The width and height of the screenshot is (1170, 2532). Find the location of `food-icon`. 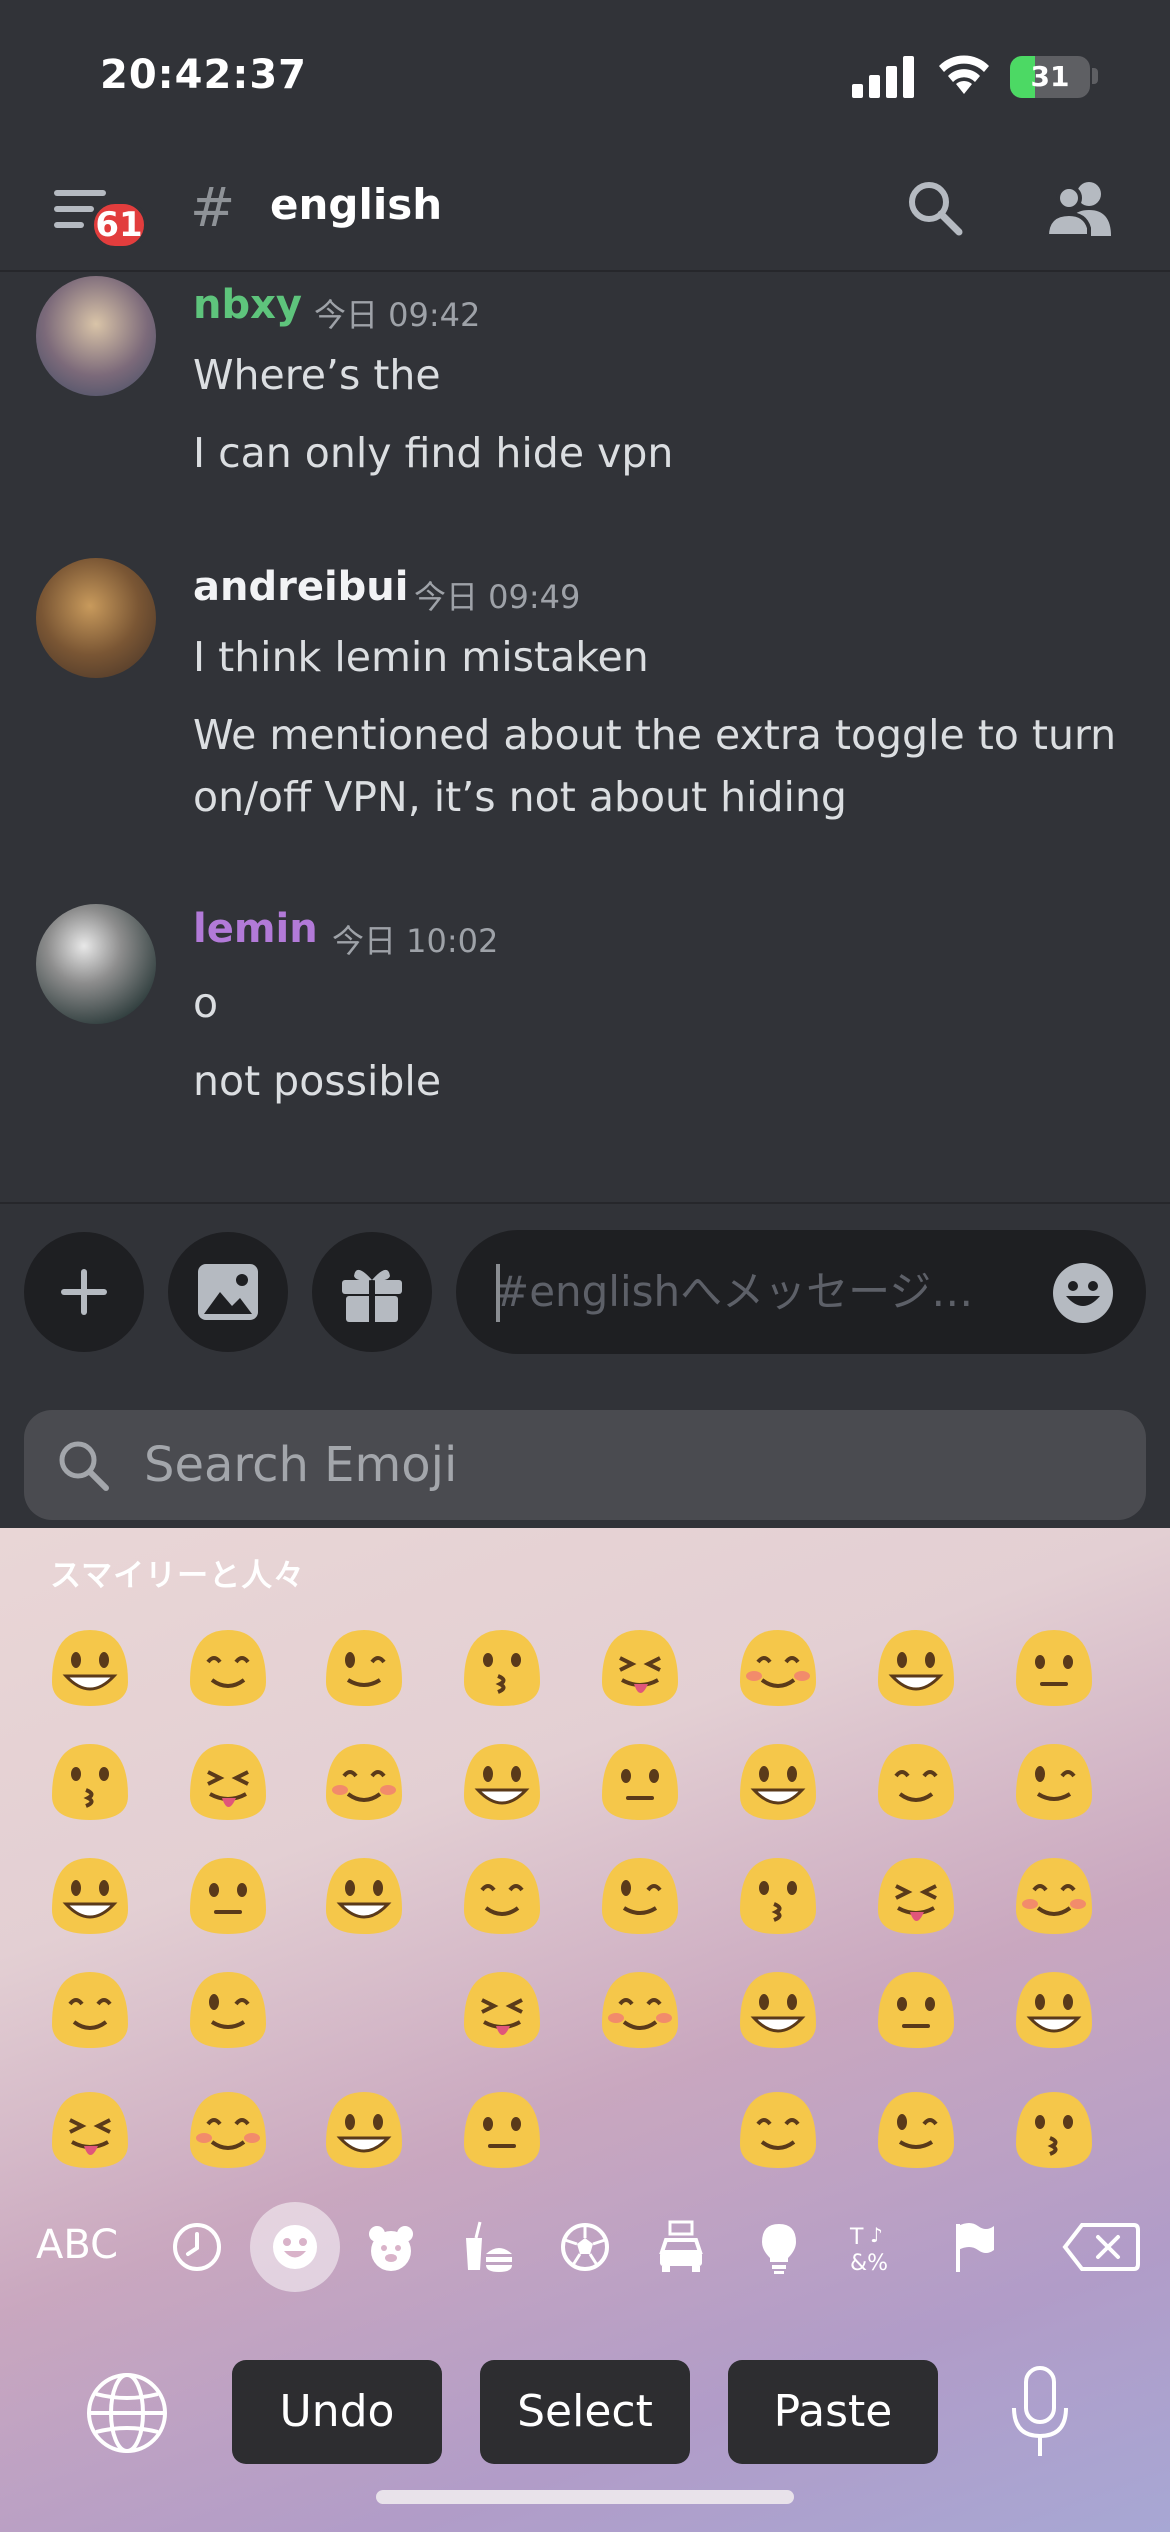

food-icon is located at coordinates (487, 2247).